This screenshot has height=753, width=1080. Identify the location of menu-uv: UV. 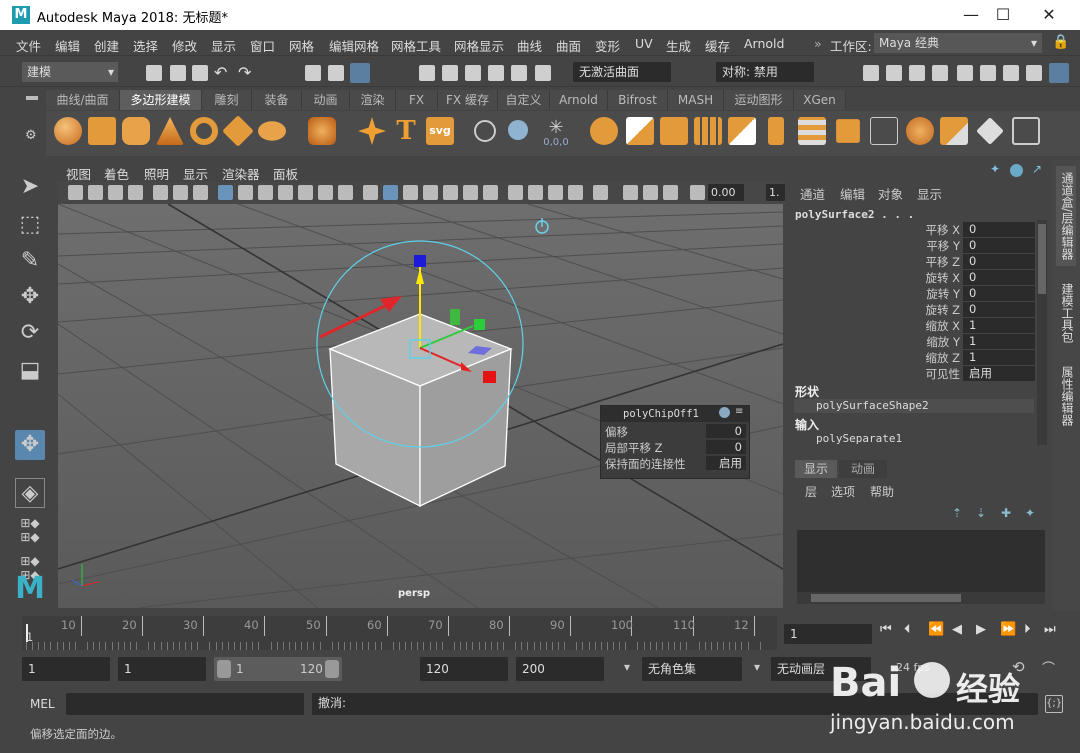
(644, 43).